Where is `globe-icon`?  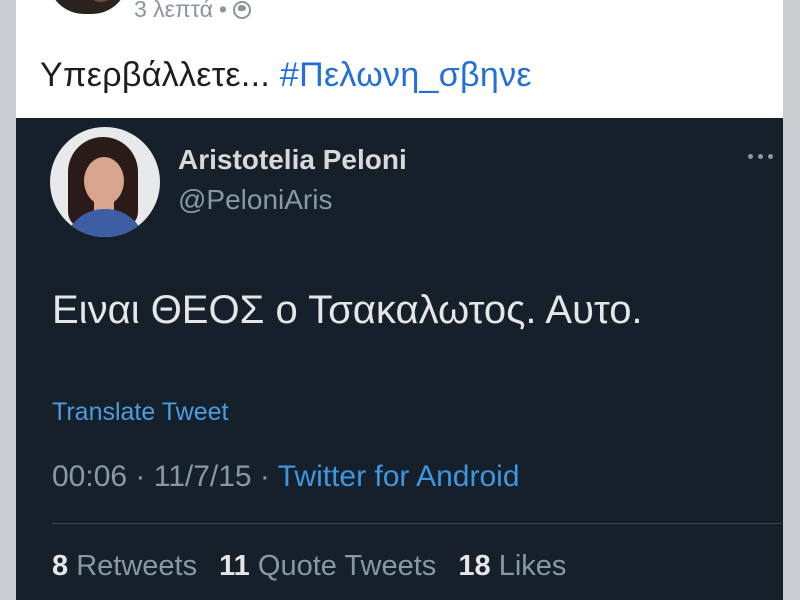 globe-icon is located at coordinates (241, 9).